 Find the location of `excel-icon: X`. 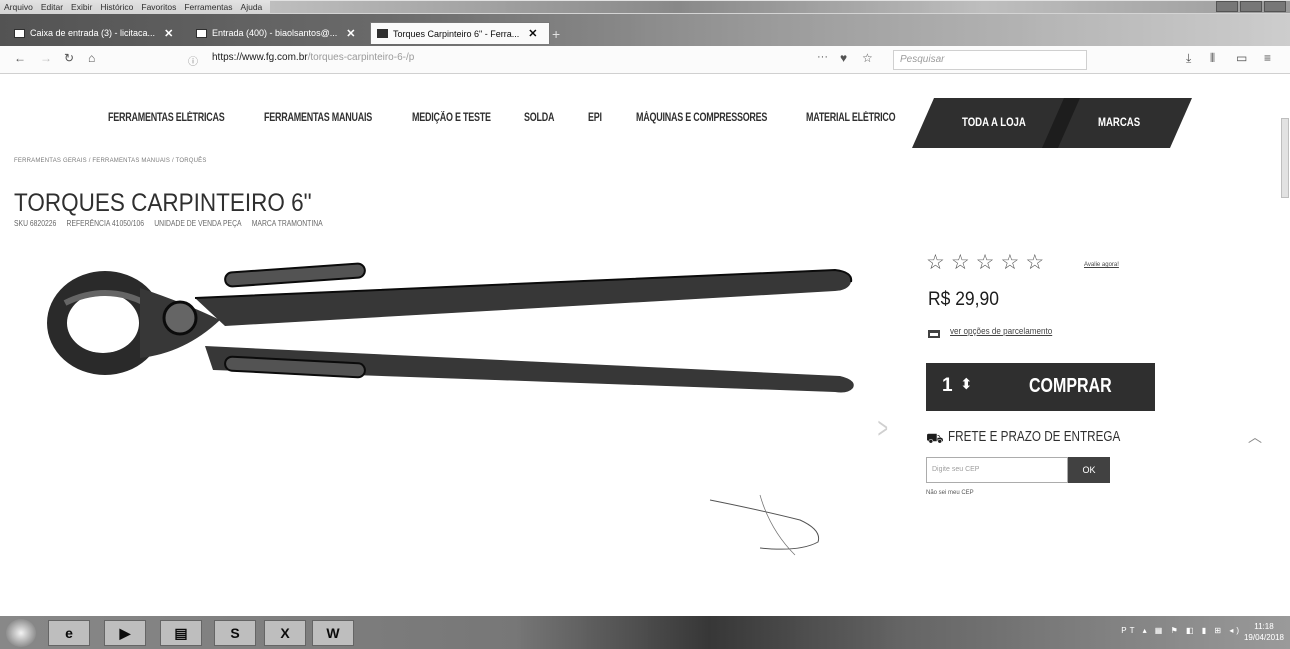

excel-icon: X is located at coordinates (285, 633).